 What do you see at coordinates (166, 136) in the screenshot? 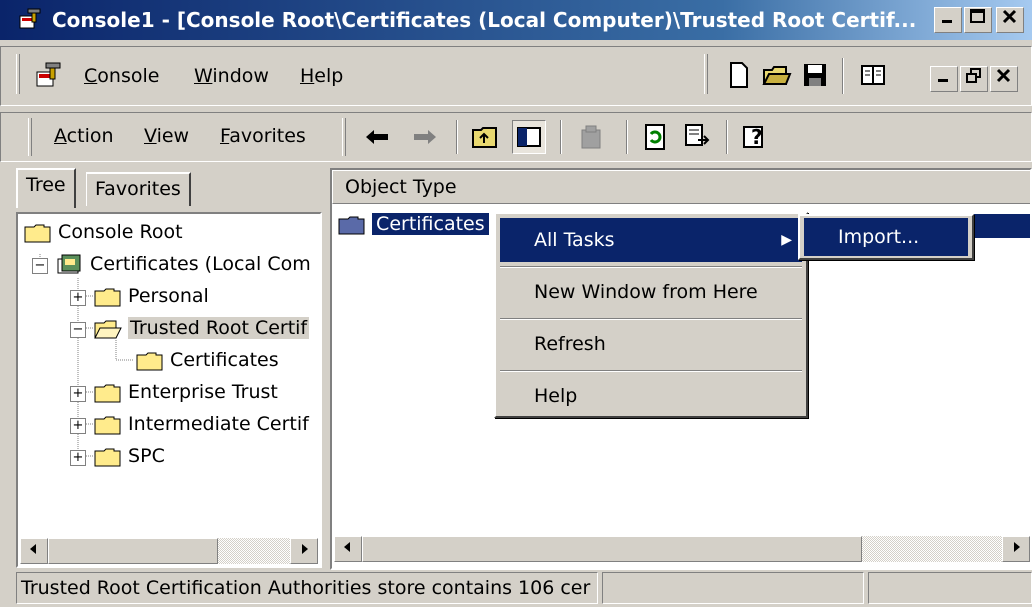
I see `menu-view: View` at bounding box center [166, 136].